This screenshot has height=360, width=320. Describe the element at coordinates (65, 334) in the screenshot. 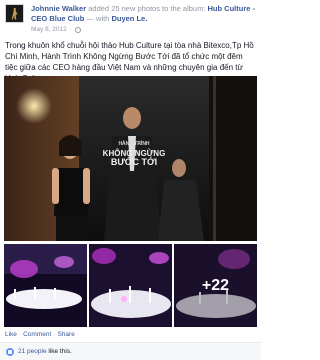

I see `share-link: Share` at that location.